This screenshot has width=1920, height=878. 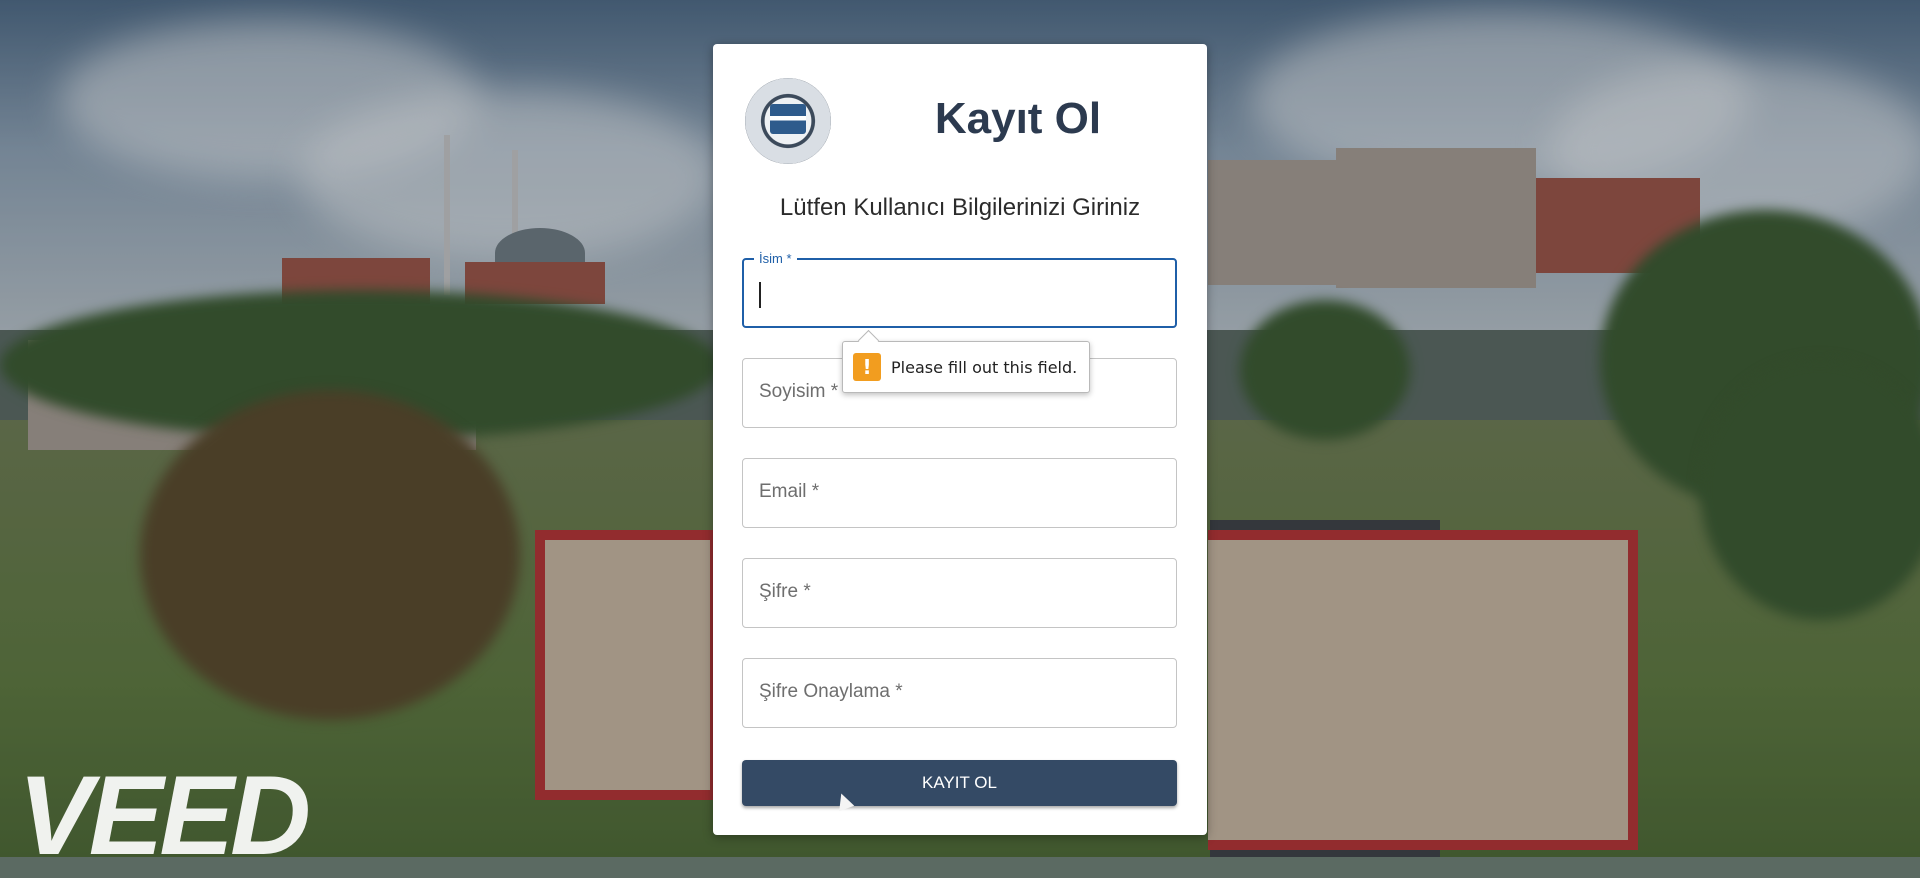 What do you see at coordinates (959, 289) in the screenshot?
I see `name-field: İsim *` at bounding box center [959, 289].